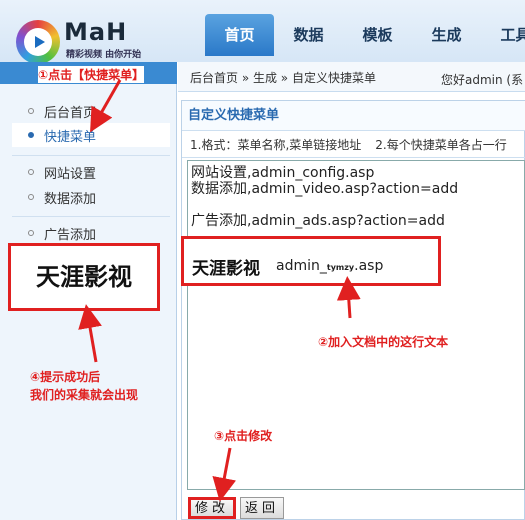 The height and width of the screenshot is (520, 525). Describe the element at coordinates (38, 42) in the screenshot. I see `logo-icon` at that location.